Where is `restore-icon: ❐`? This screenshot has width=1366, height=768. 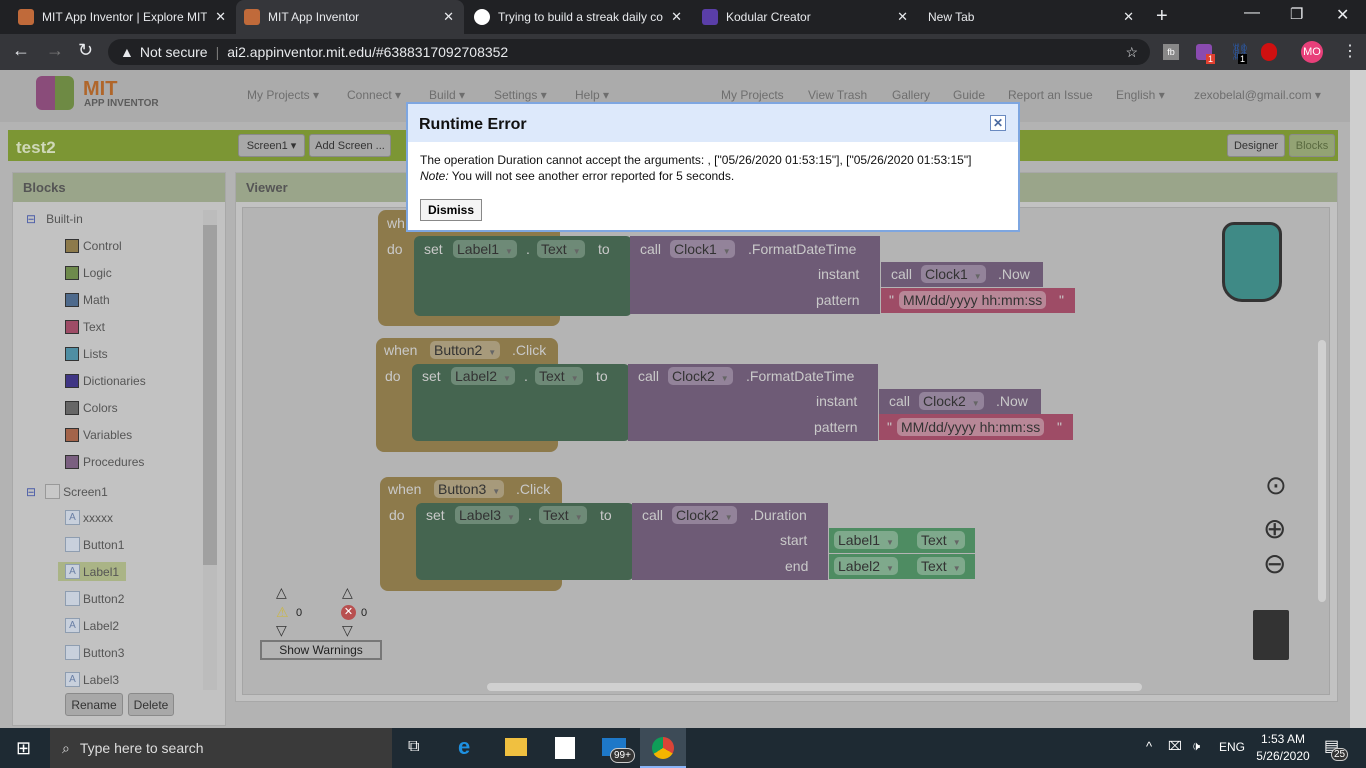 restore-icon: ❐ is located at coordinates (1296, 14).